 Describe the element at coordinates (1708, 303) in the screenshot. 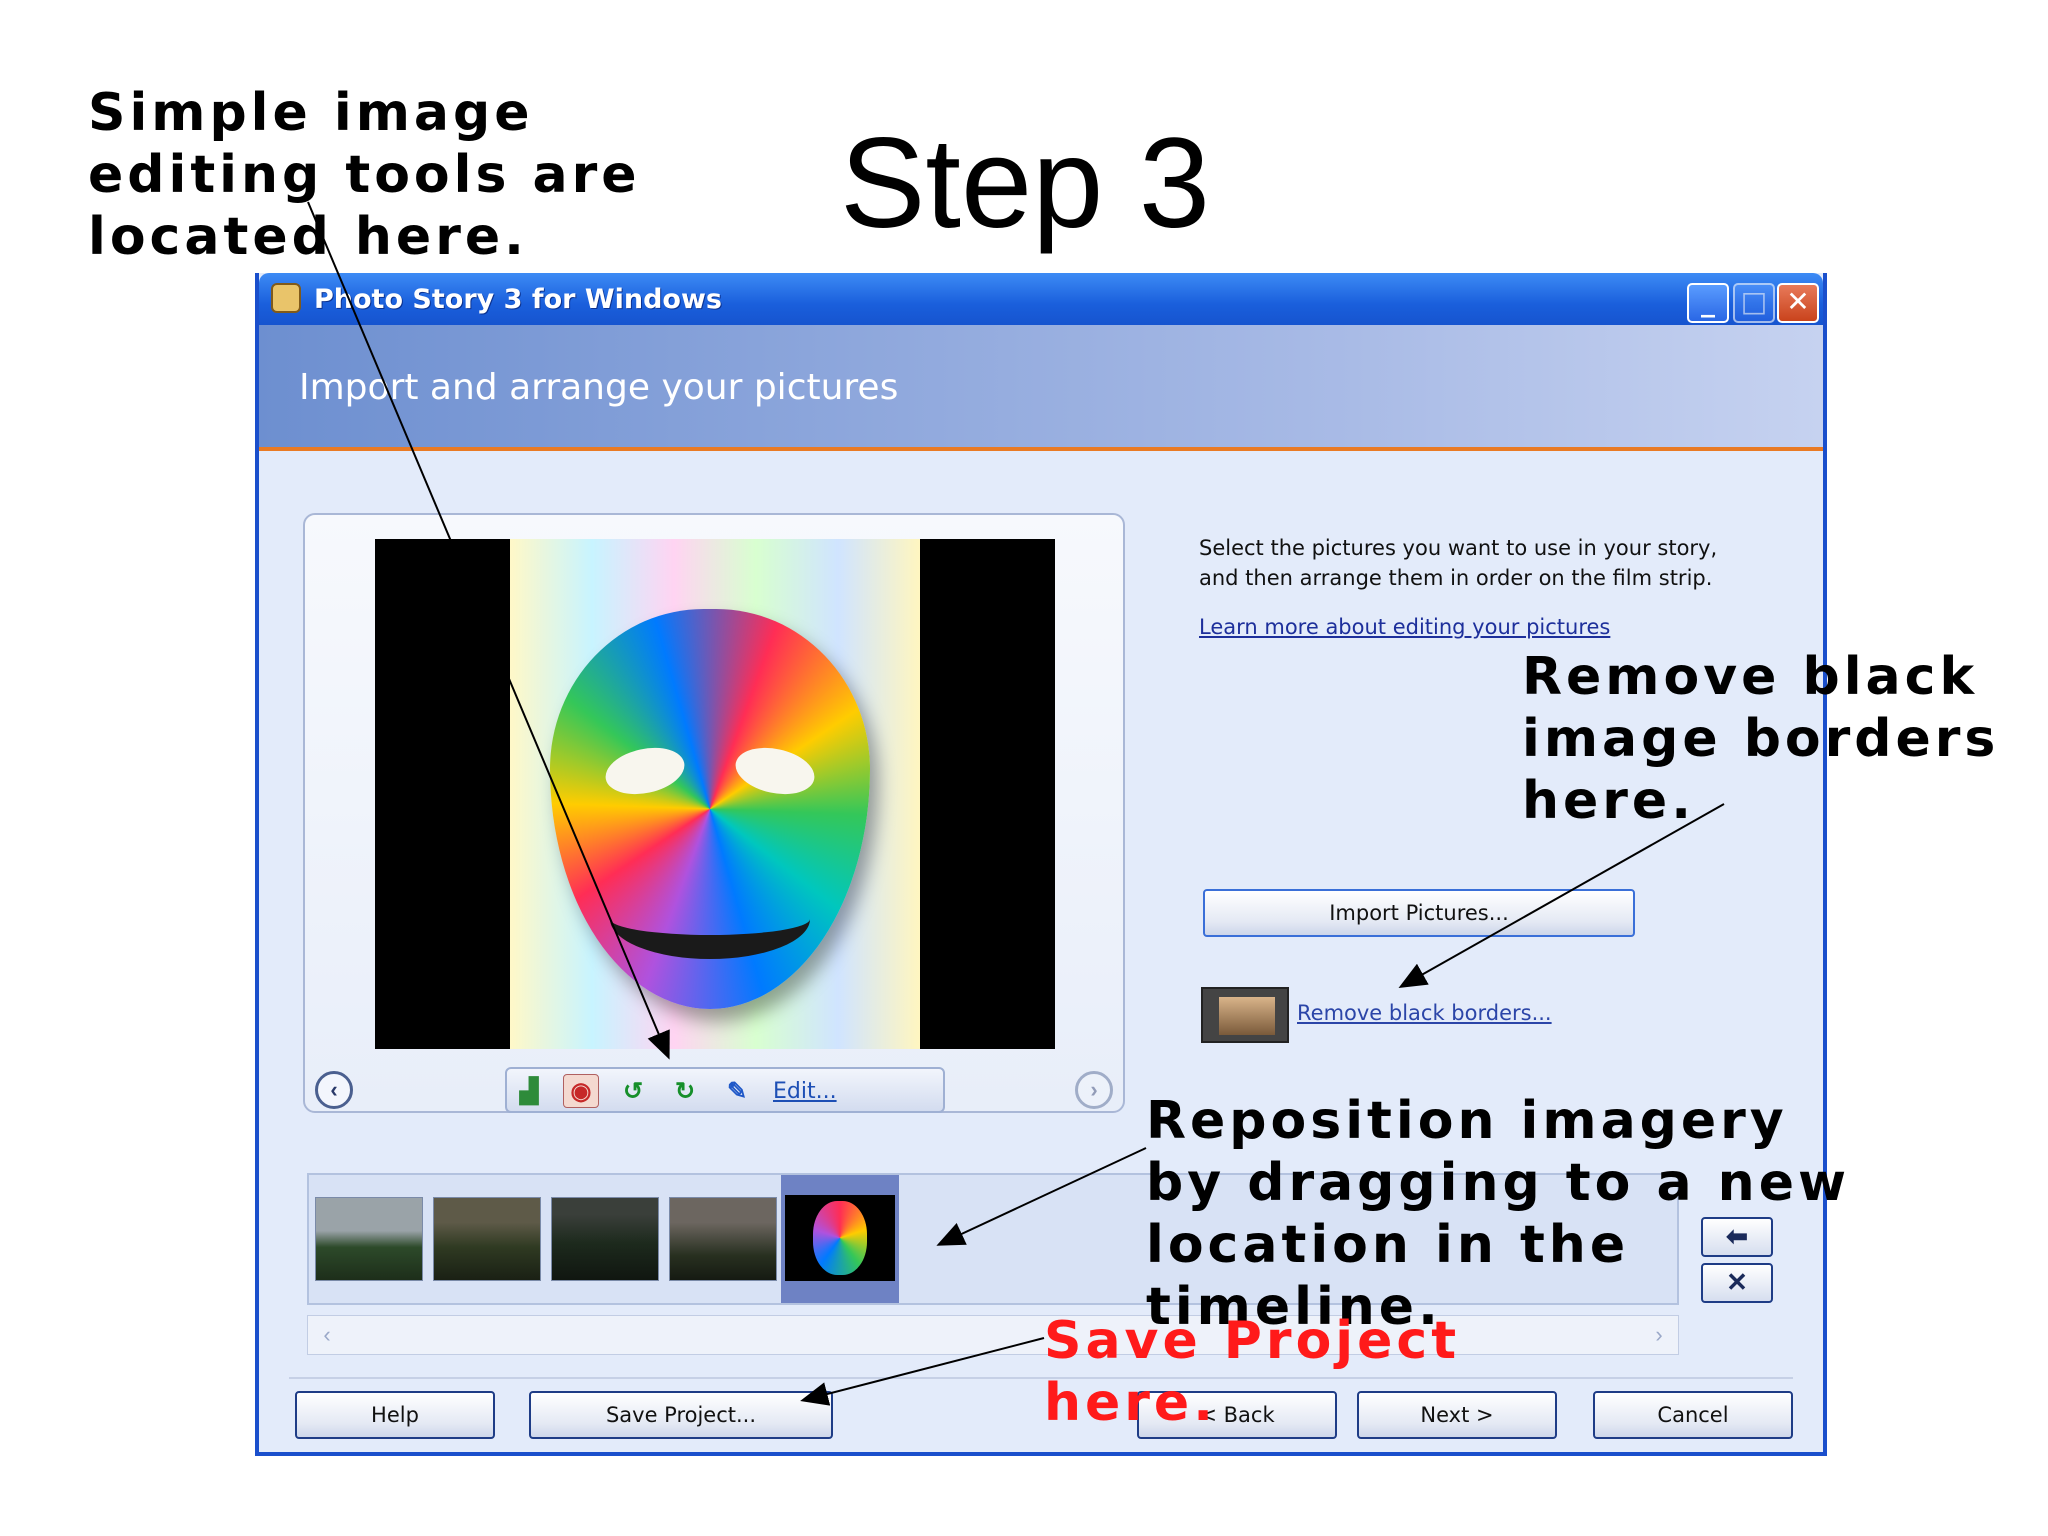

I see `minimize-button: _` at that location.